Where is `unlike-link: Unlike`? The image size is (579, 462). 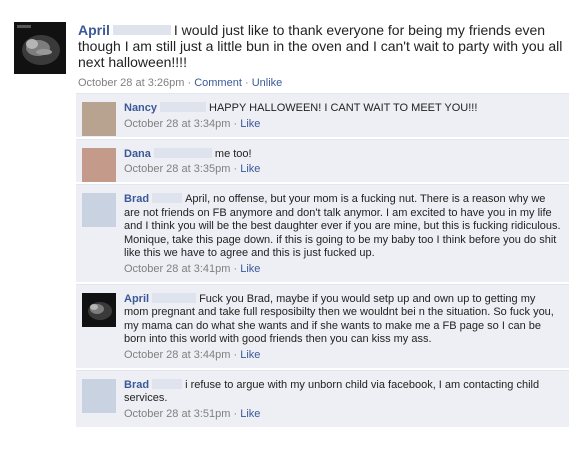 unlike-link: Unlike is located at coordinates (267, 83).